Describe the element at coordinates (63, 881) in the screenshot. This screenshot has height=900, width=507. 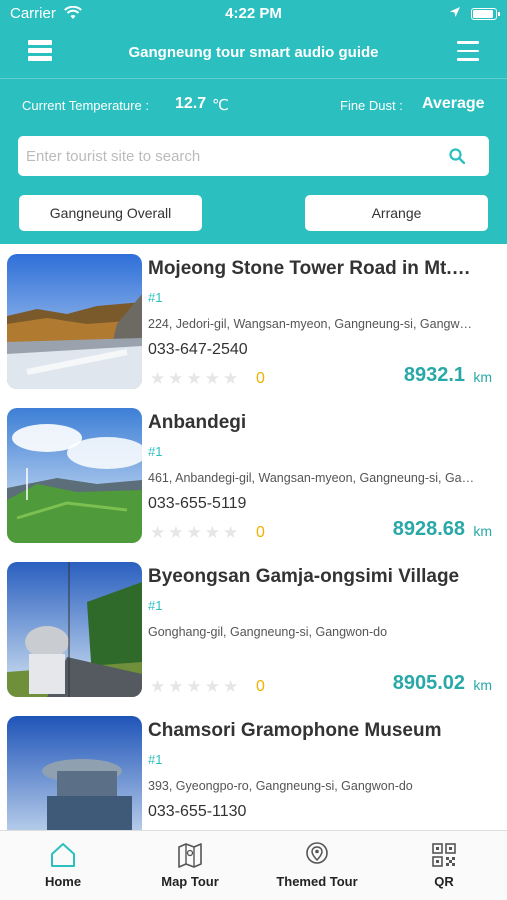
I see `tab-home-label: Home` at that location.